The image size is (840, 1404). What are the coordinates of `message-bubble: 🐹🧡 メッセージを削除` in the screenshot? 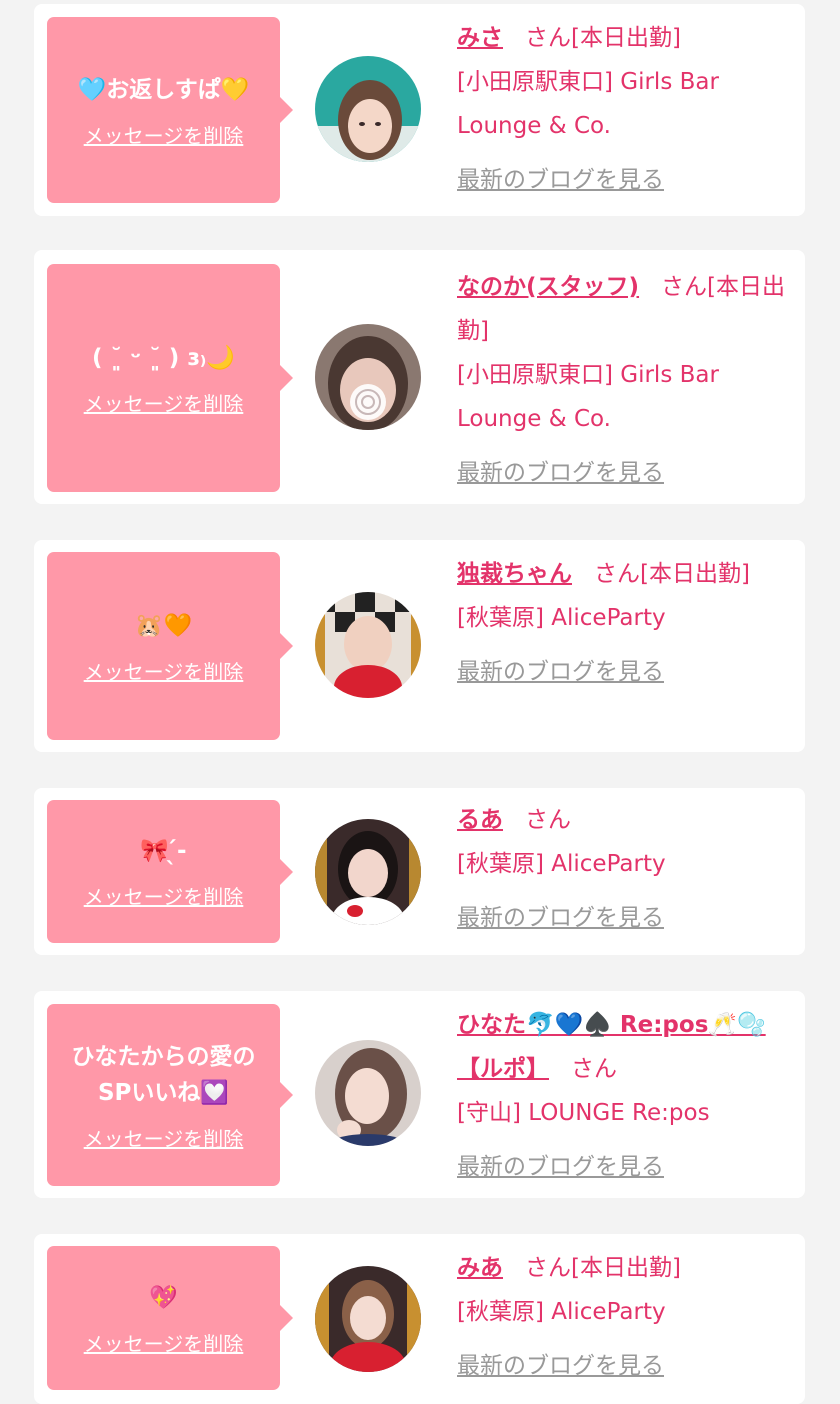 It's located at (170, 646).